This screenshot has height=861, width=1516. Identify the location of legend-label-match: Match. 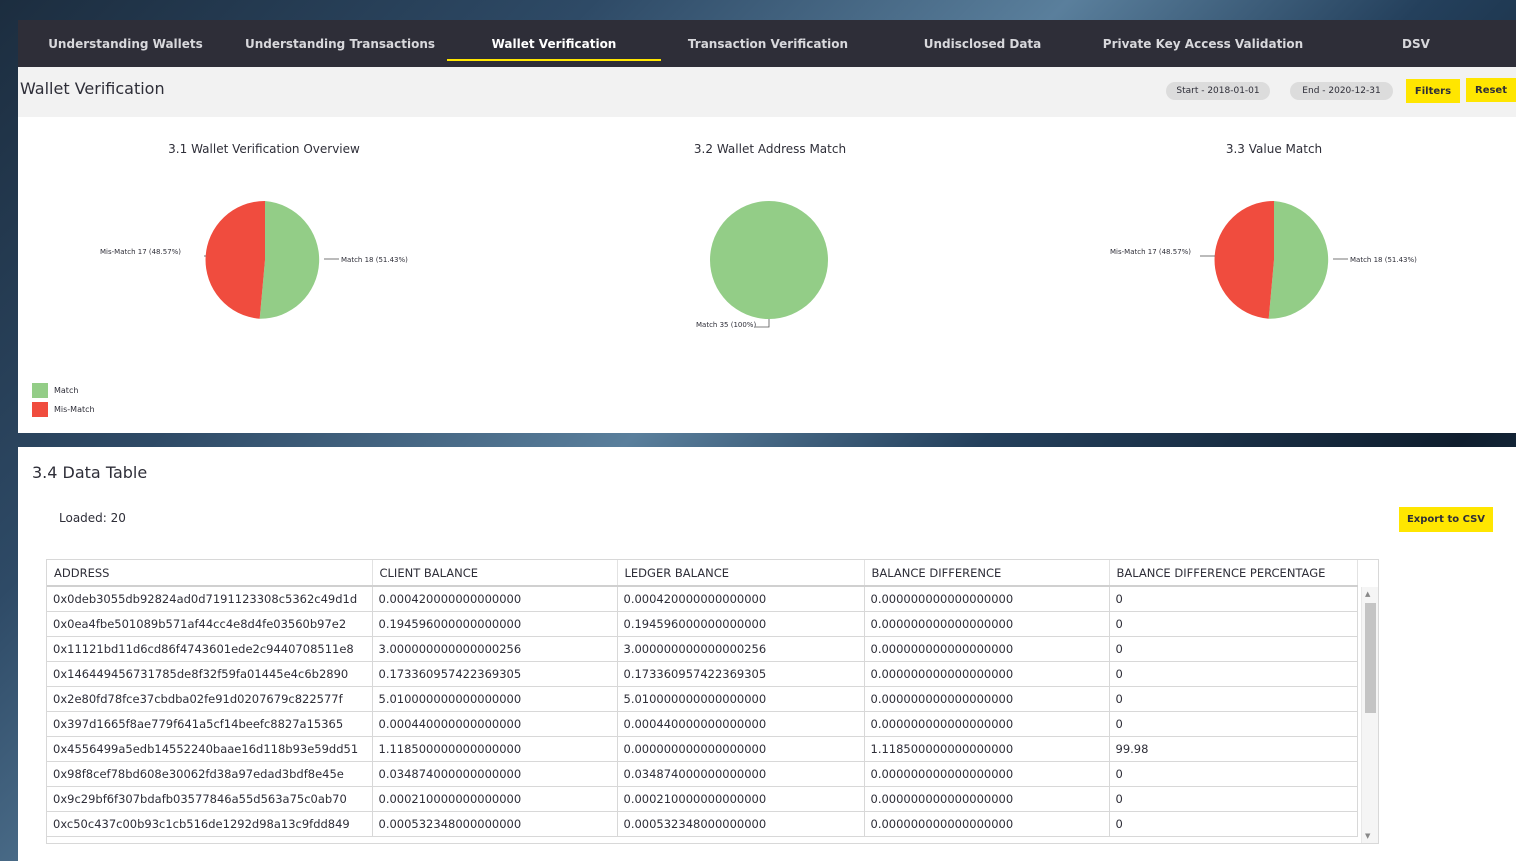
(66, 390).